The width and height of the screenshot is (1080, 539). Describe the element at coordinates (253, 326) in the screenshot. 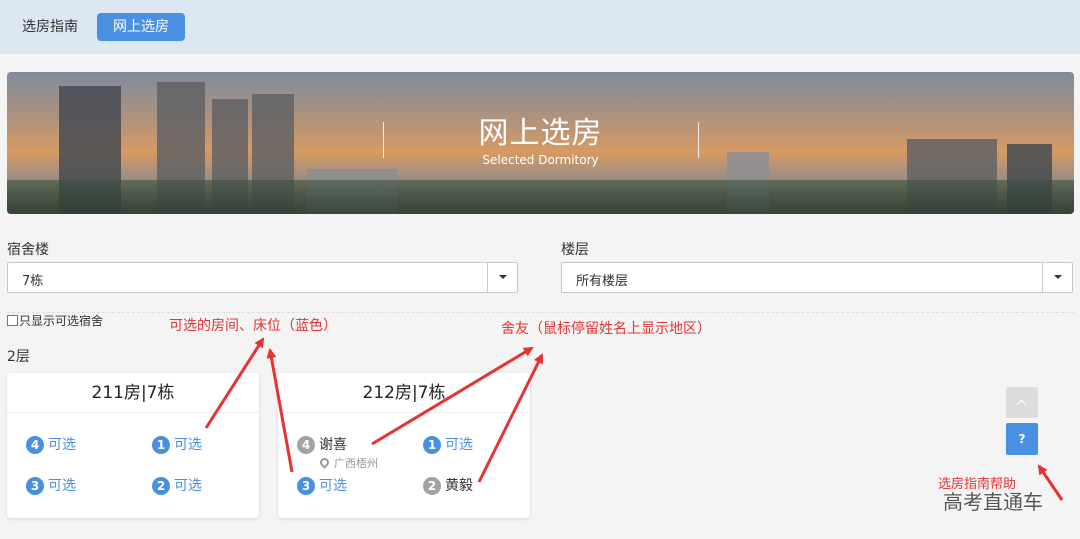

I see `annotation-available: 可选的房间、床位（蓝色）` at that location.